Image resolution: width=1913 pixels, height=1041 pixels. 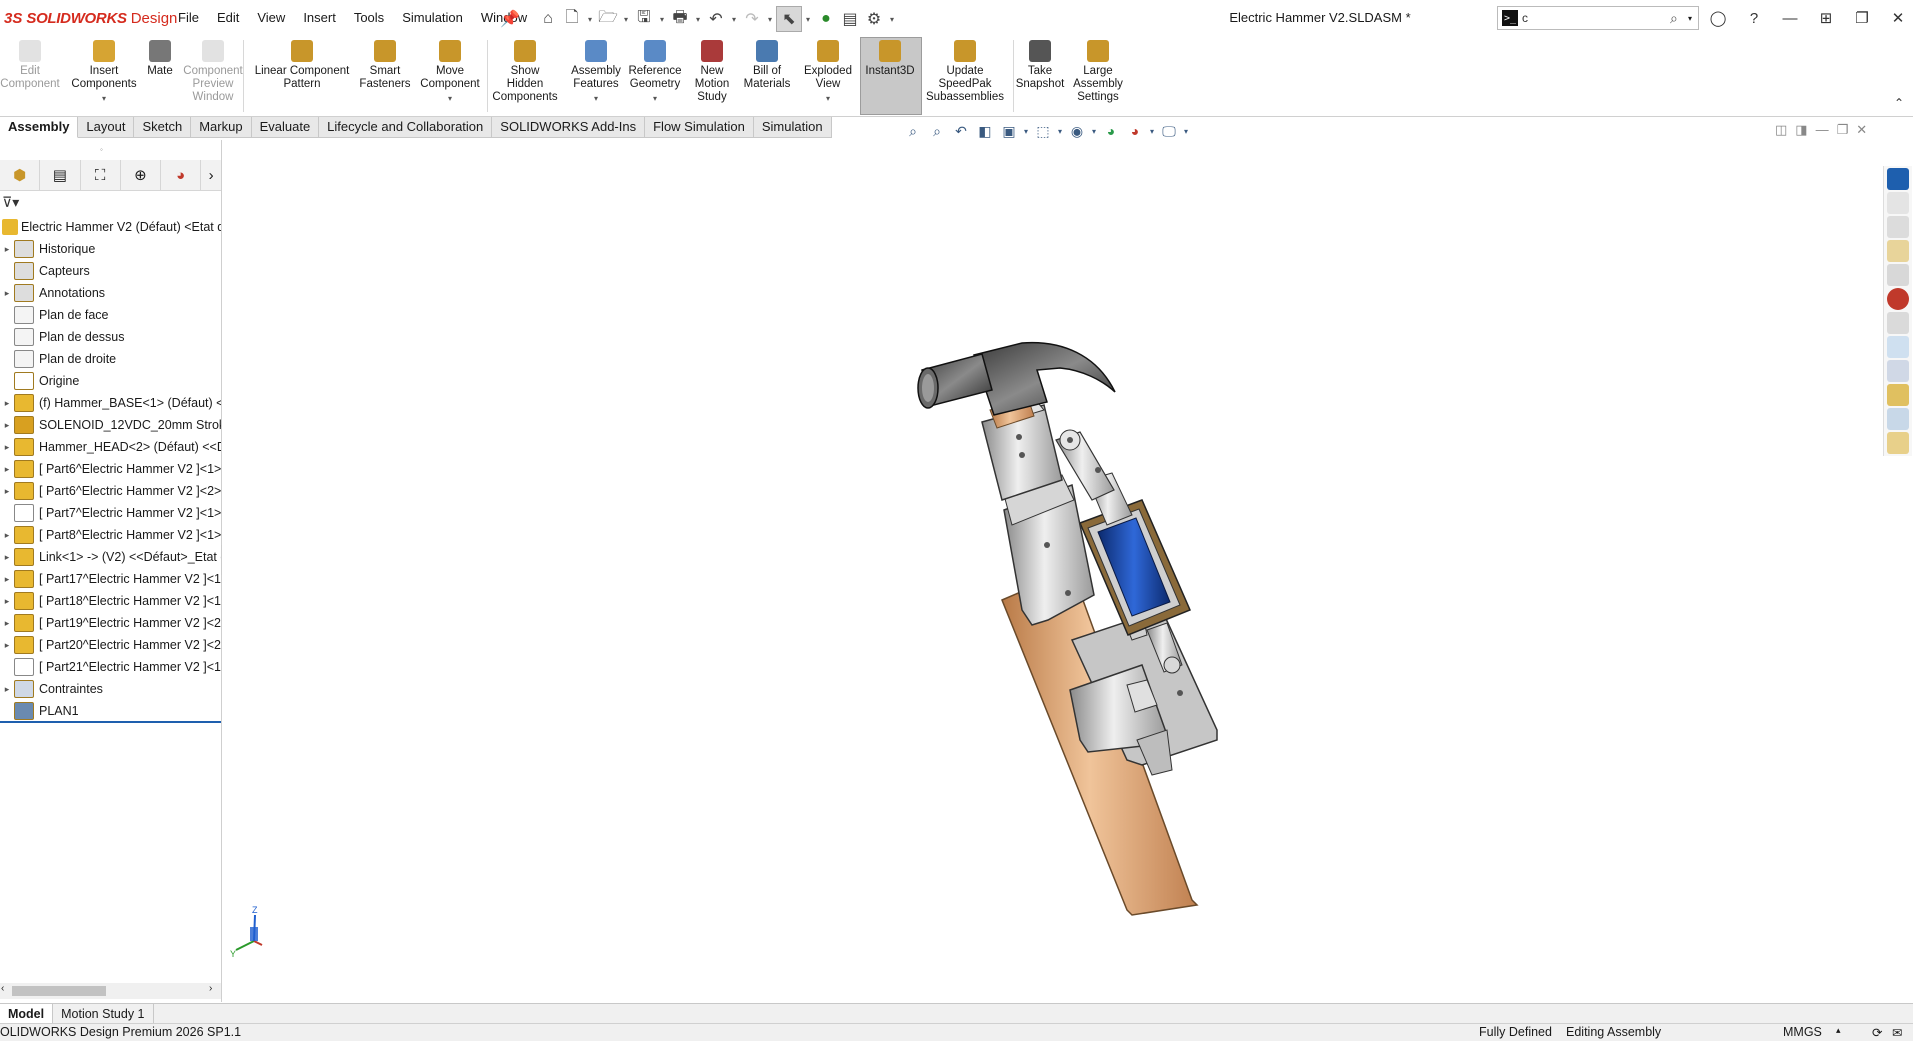 What do you see at coordinates (10, 202) in the screenshot?
I see `filter-icon: ⊽▾` at bounding box center [10, 202].